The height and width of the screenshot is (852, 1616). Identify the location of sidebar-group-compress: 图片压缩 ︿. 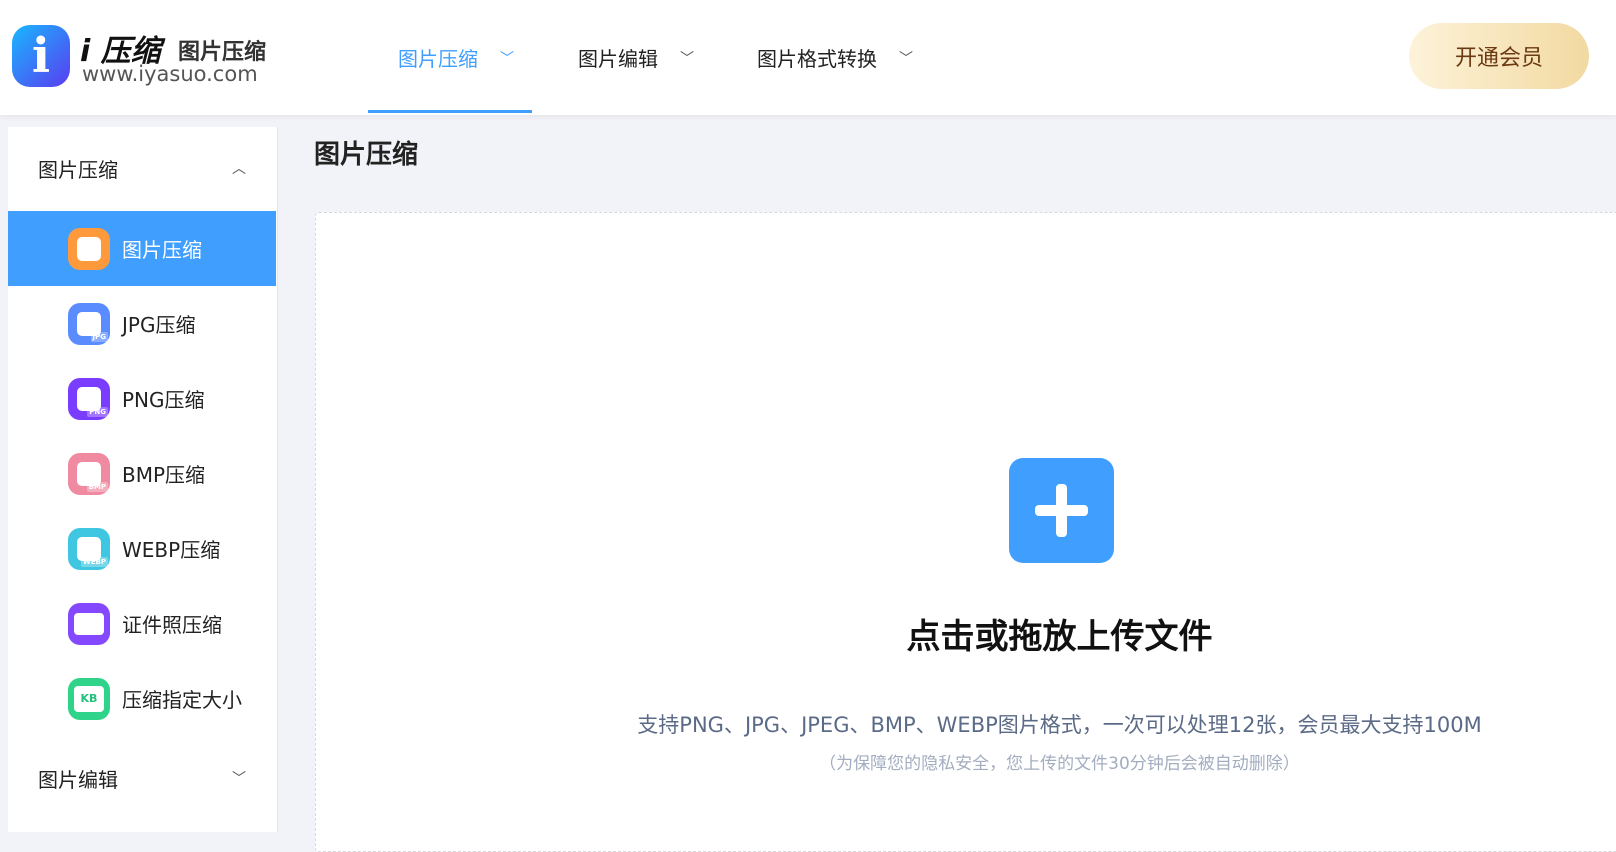
(143, 168).